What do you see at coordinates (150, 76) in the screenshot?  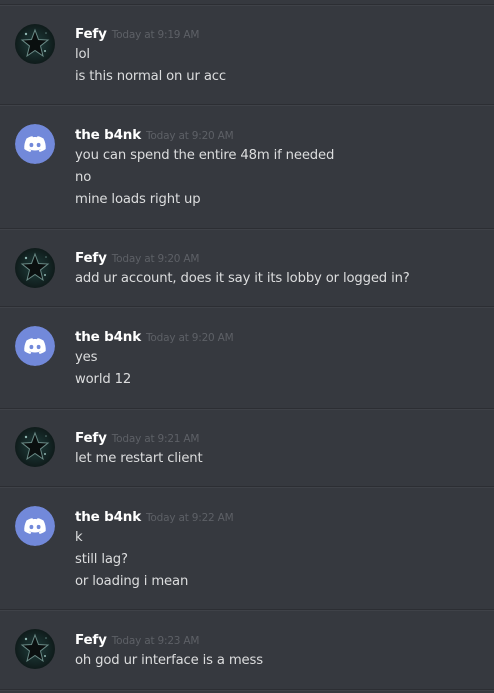 I see `message-text: is this normal on ur acc` at bounding box center [150, 76].